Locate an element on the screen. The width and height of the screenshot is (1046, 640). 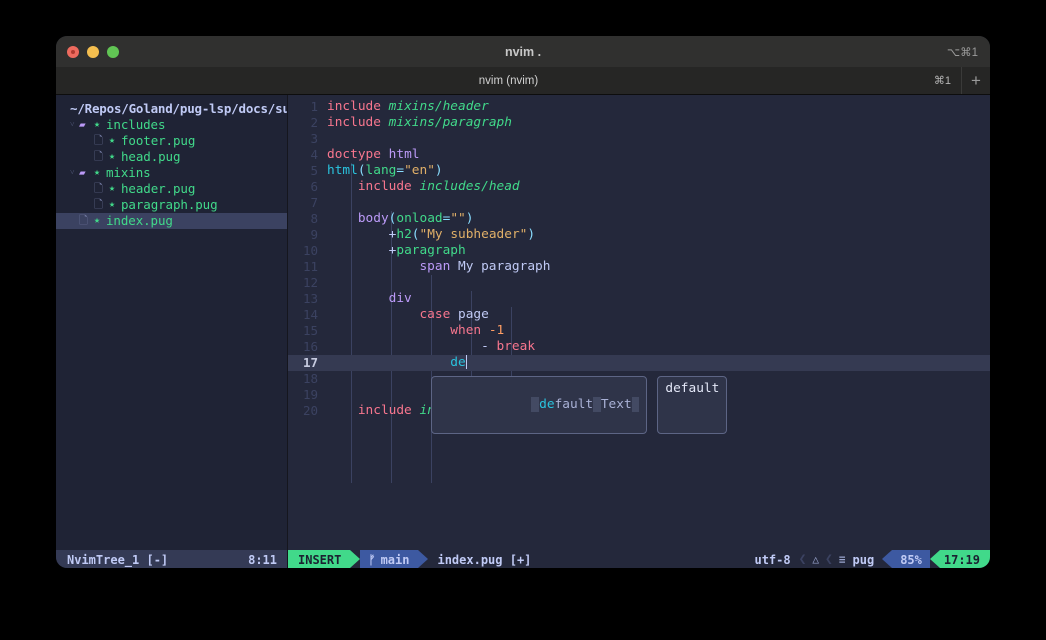
code-token: -1 is located at coordinates (496, 330).